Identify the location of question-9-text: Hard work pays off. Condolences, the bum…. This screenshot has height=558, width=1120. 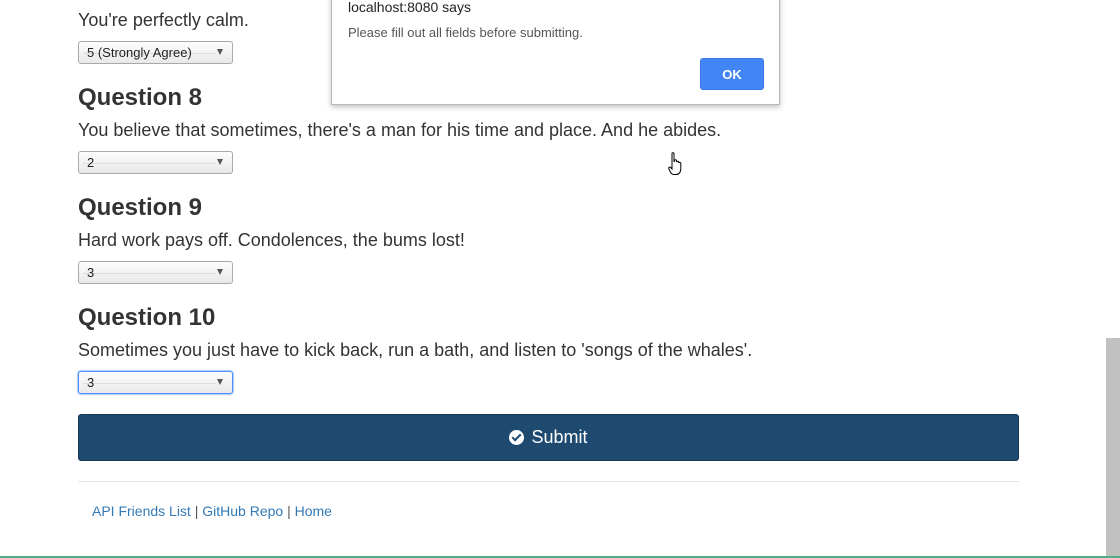
(271, 240).